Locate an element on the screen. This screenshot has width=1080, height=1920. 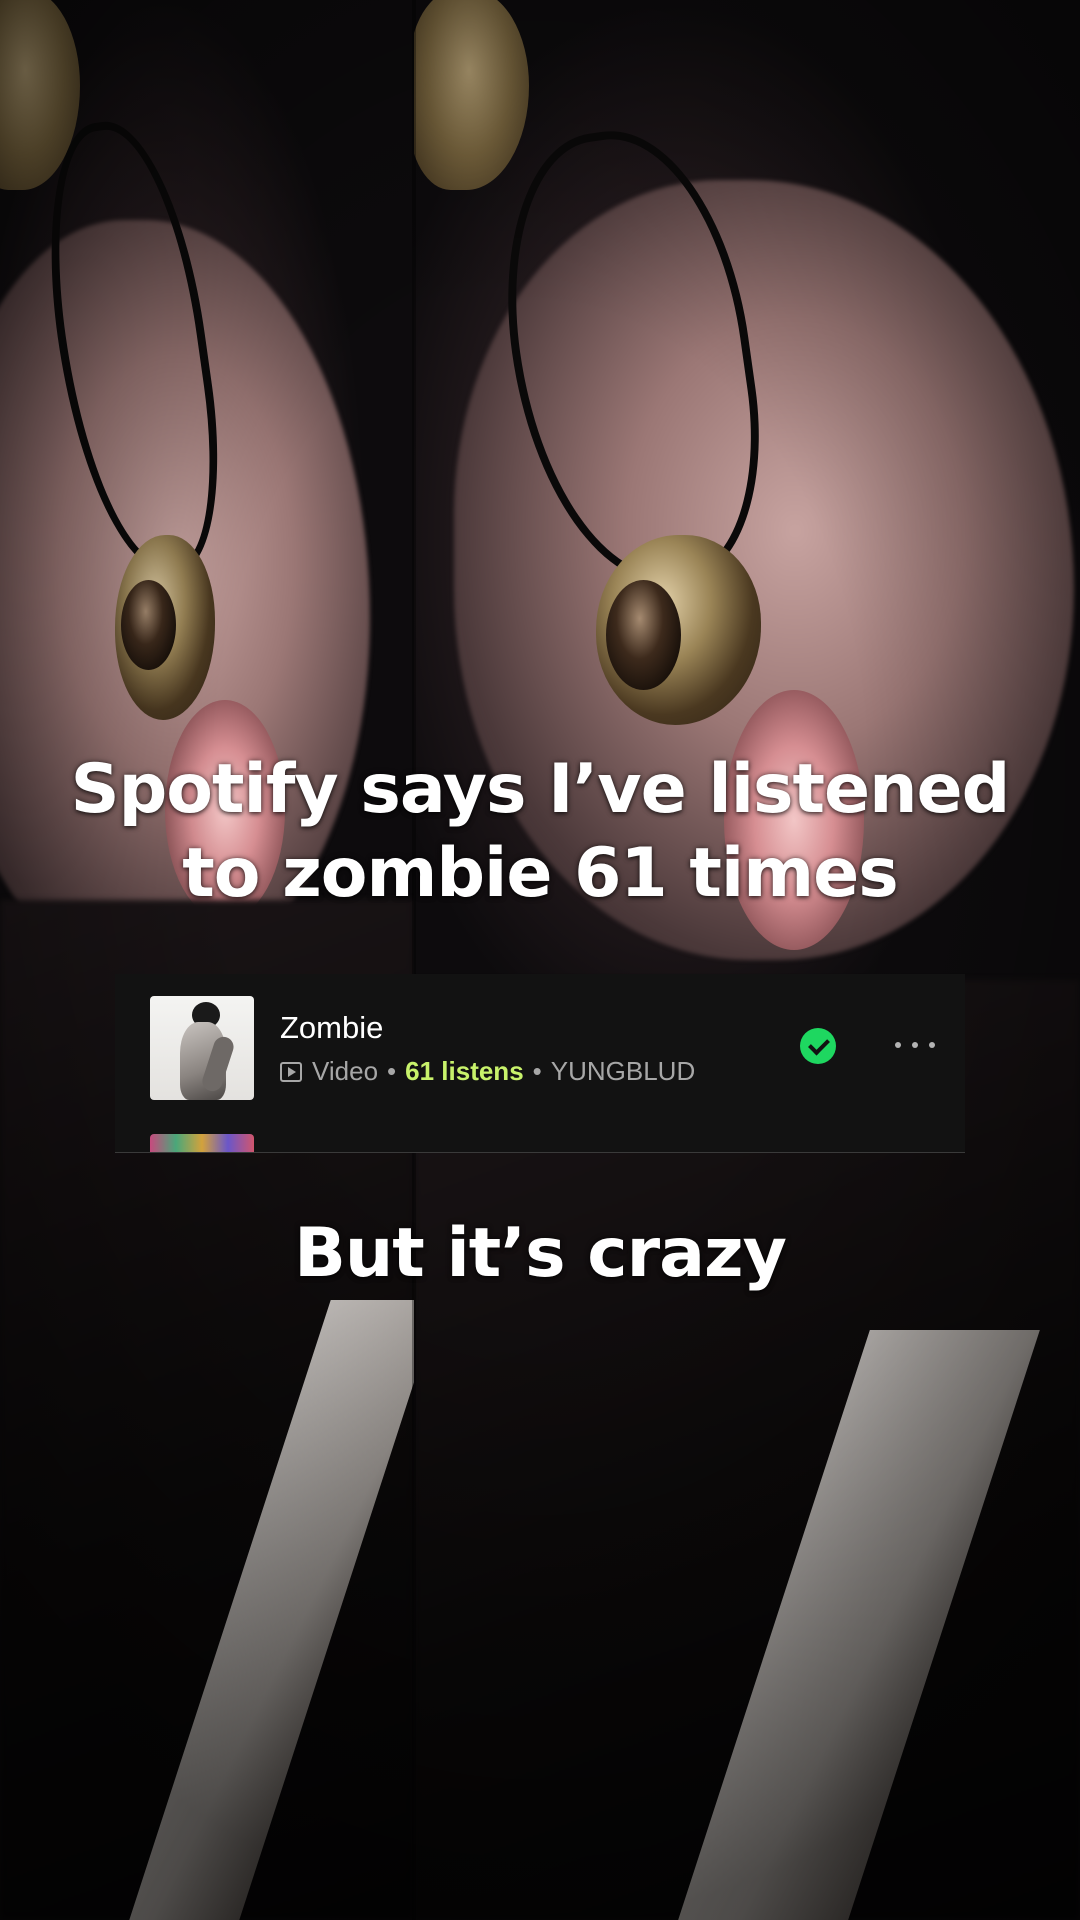
caption-top-line-2: to zombie 61 times is located at coordinates (540, 873).